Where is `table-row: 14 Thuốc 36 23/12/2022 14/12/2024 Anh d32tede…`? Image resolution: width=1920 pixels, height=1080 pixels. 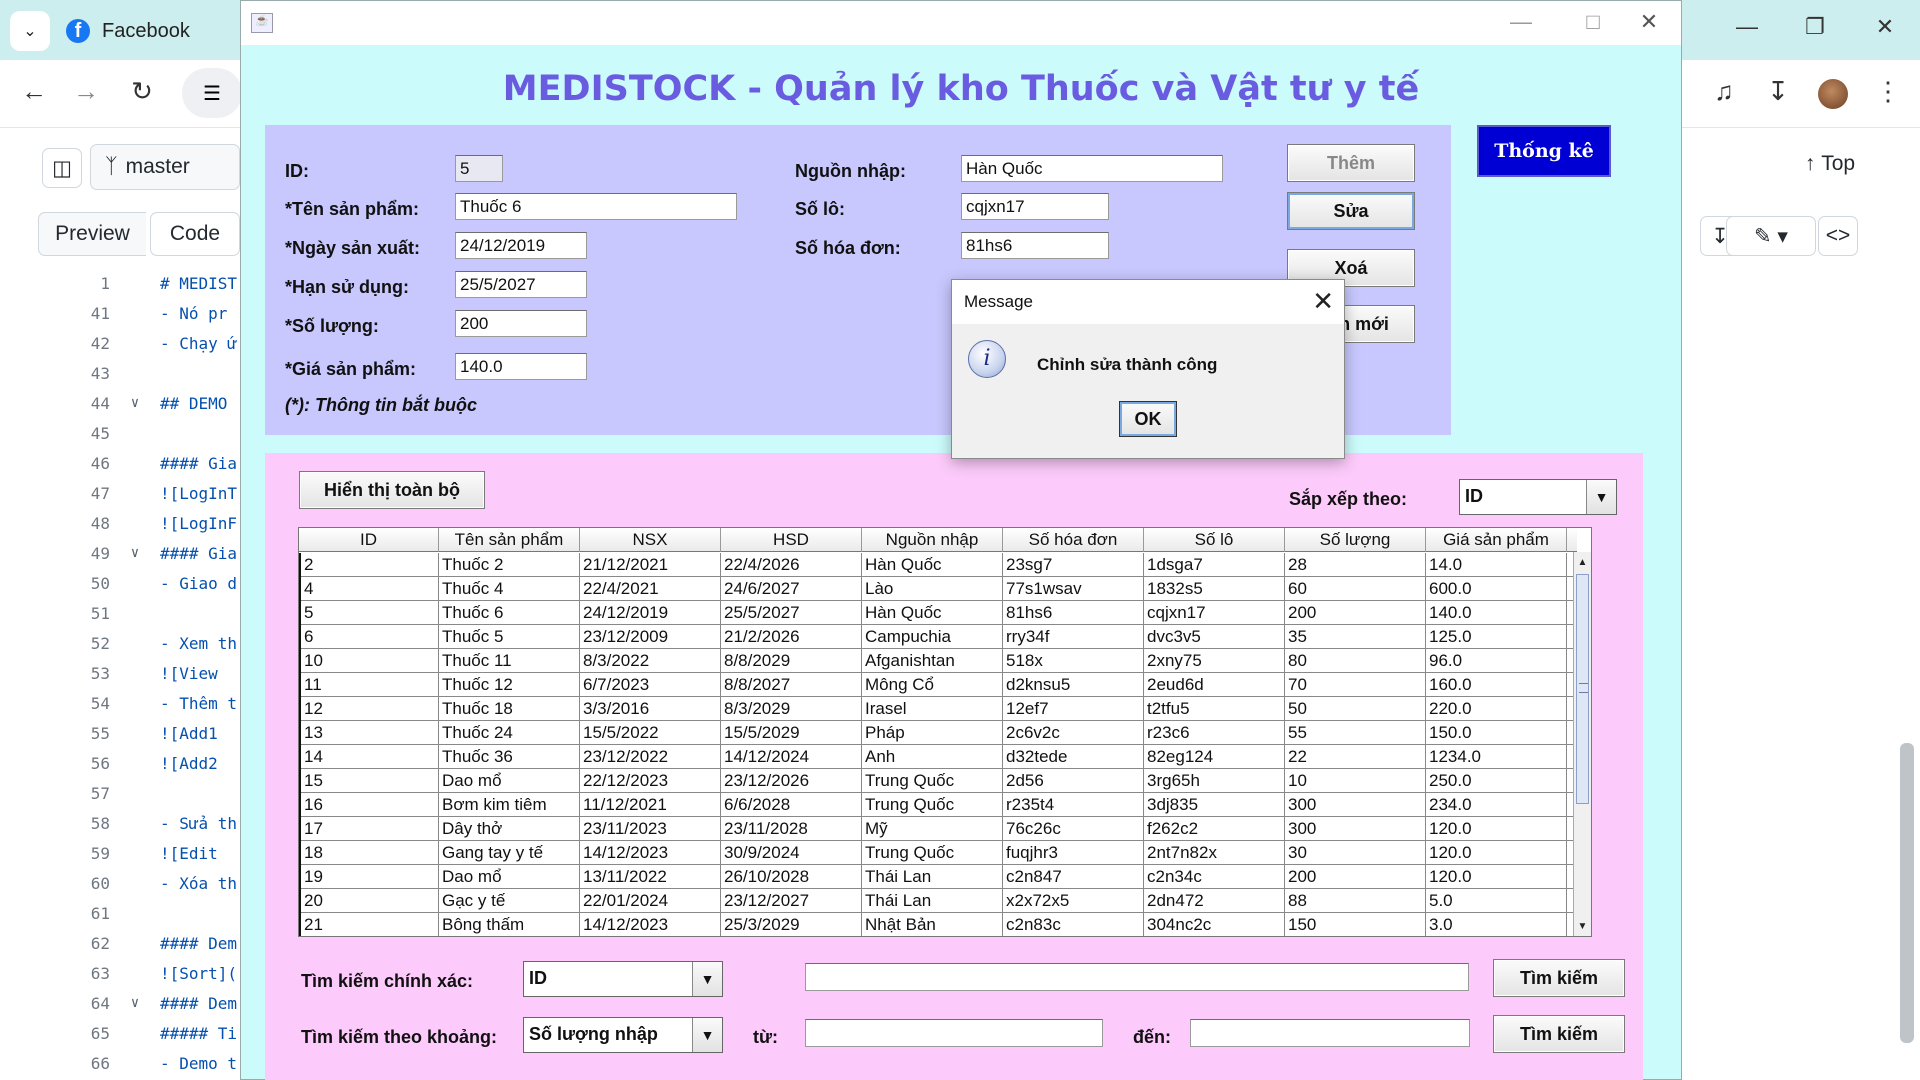 table-row: 14 Thuốc 36 23/12/2022 14/12/2024 Anh d32tede… is located at coordinates (937, 757).